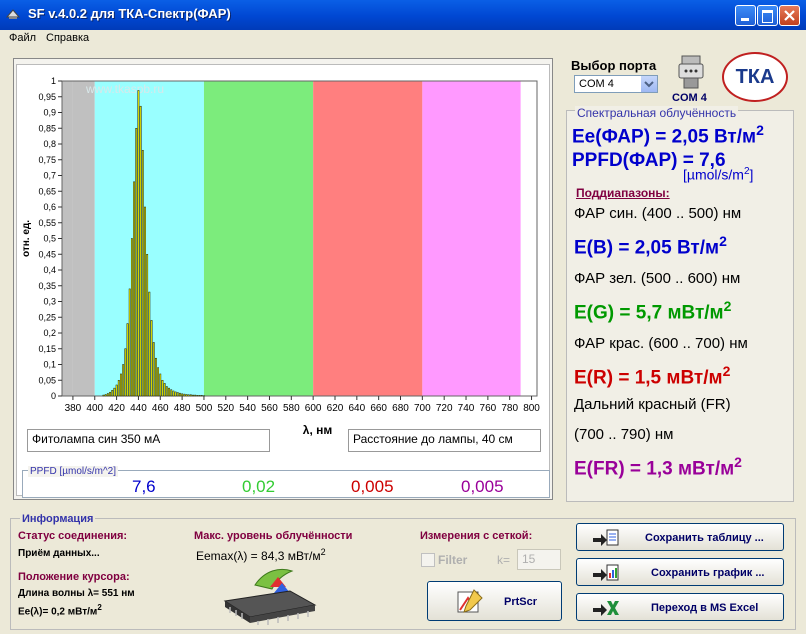 This screenshot has width=806, height=634. Describe the element at coordinates (689, 98) in the screenshot. I see `device-port-label: COM 4` at that location.